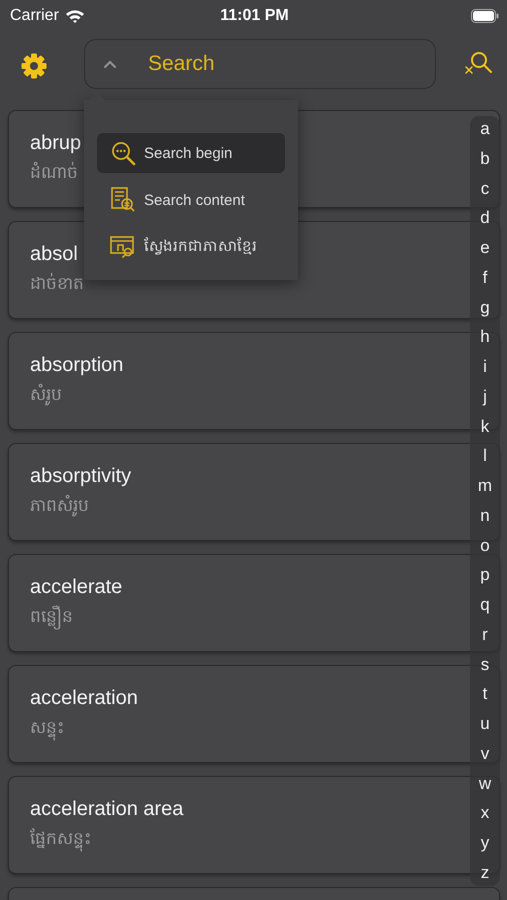  I want to click on word-text: abrup, so click(56, 143).